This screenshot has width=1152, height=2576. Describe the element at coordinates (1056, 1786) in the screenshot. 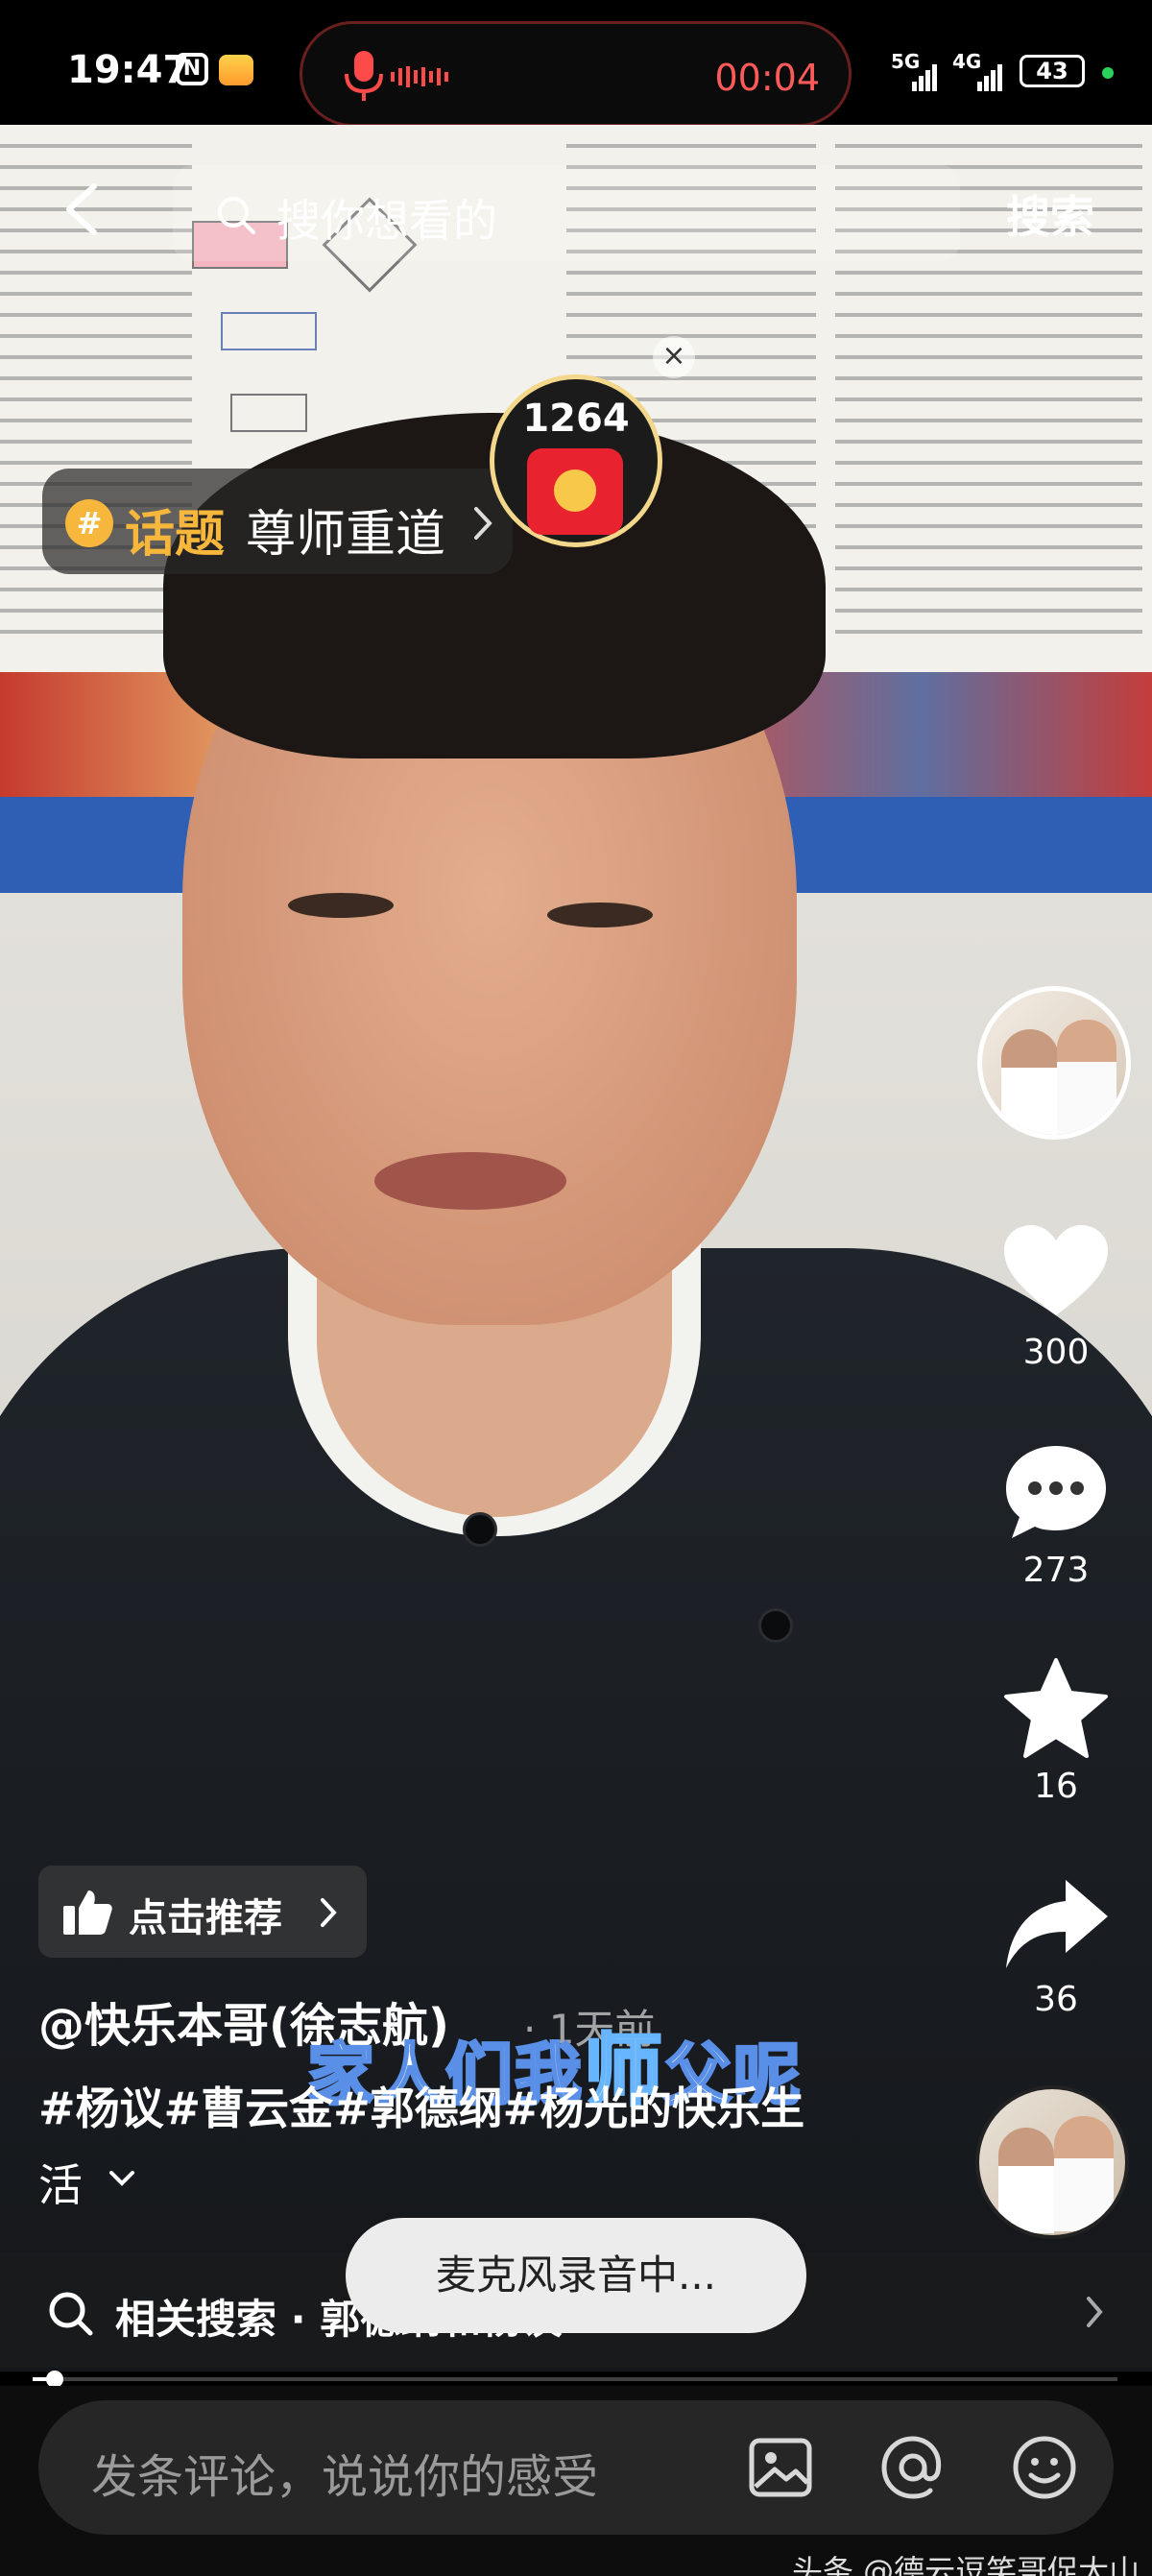

I see `favorite-count: 16` at that location.